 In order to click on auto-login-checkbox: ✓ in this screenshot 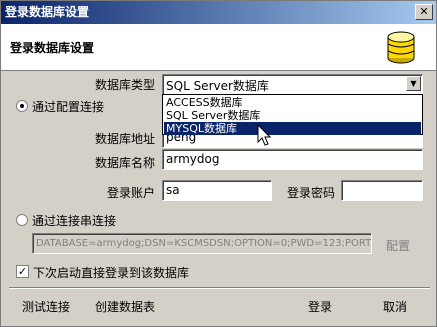, I will do `click(22, 271)`.